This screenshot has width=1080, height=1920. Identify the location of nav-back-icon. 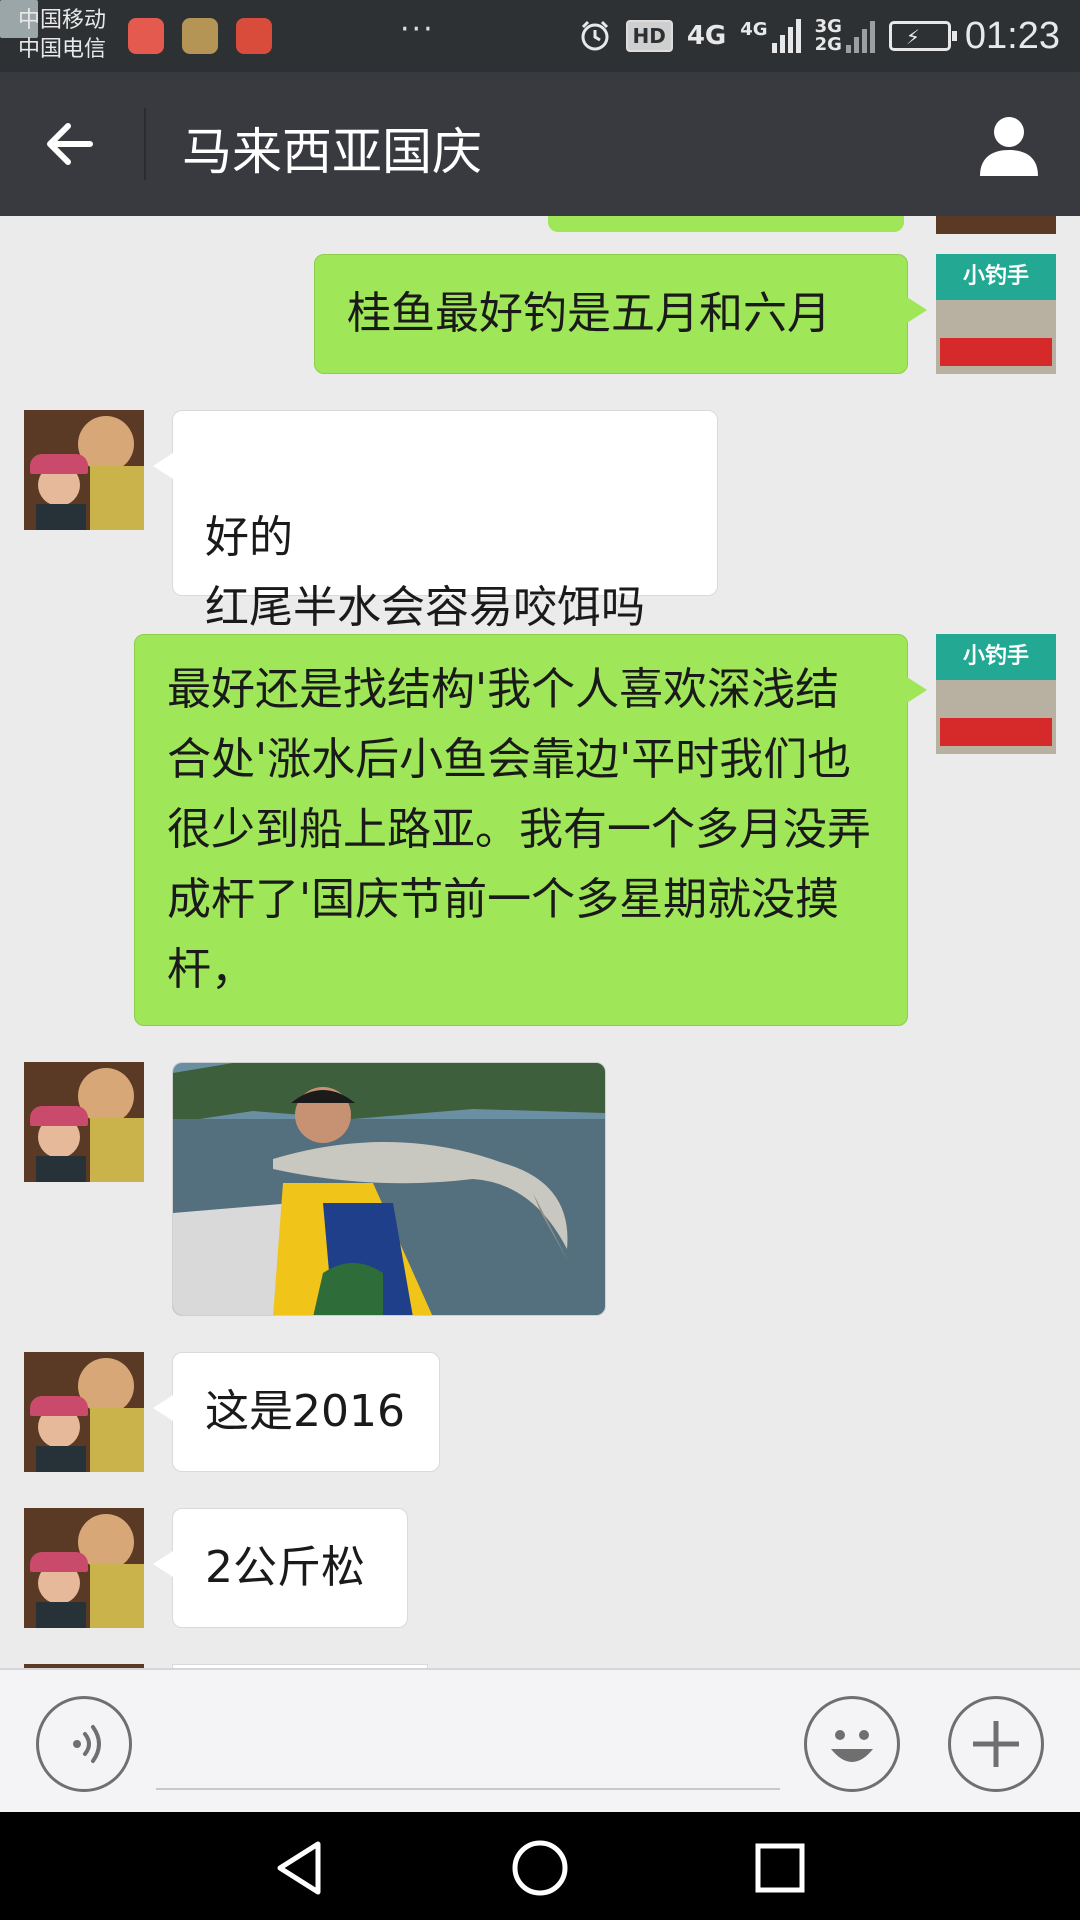
(300, 1868).